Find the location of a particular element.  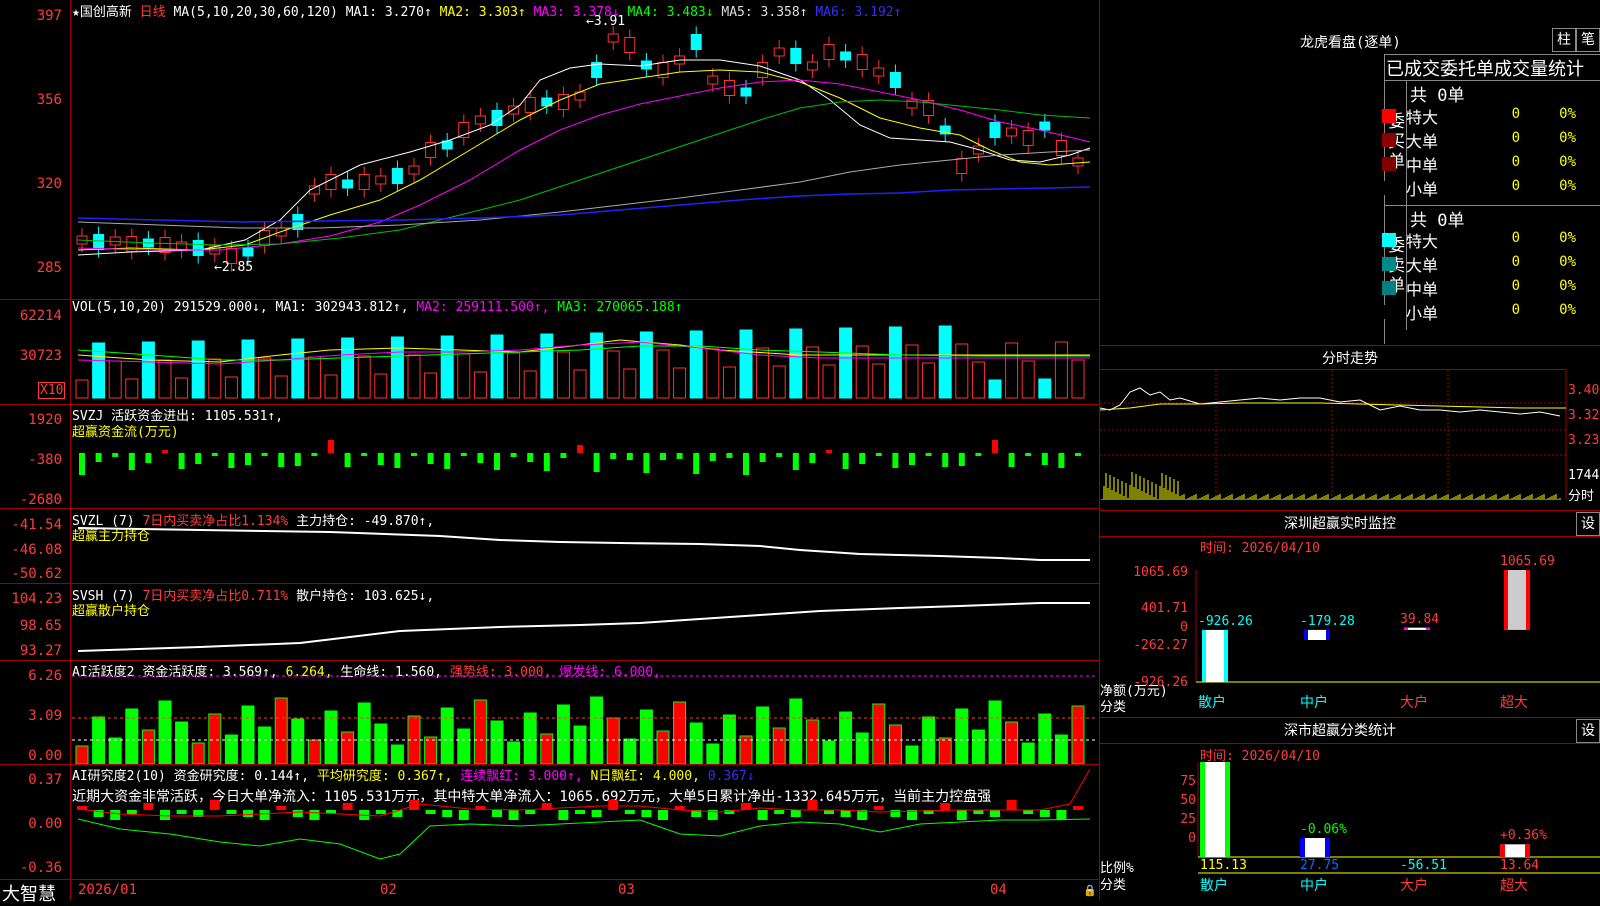

category-label: 中户 is located at coordinates (1314, 886).